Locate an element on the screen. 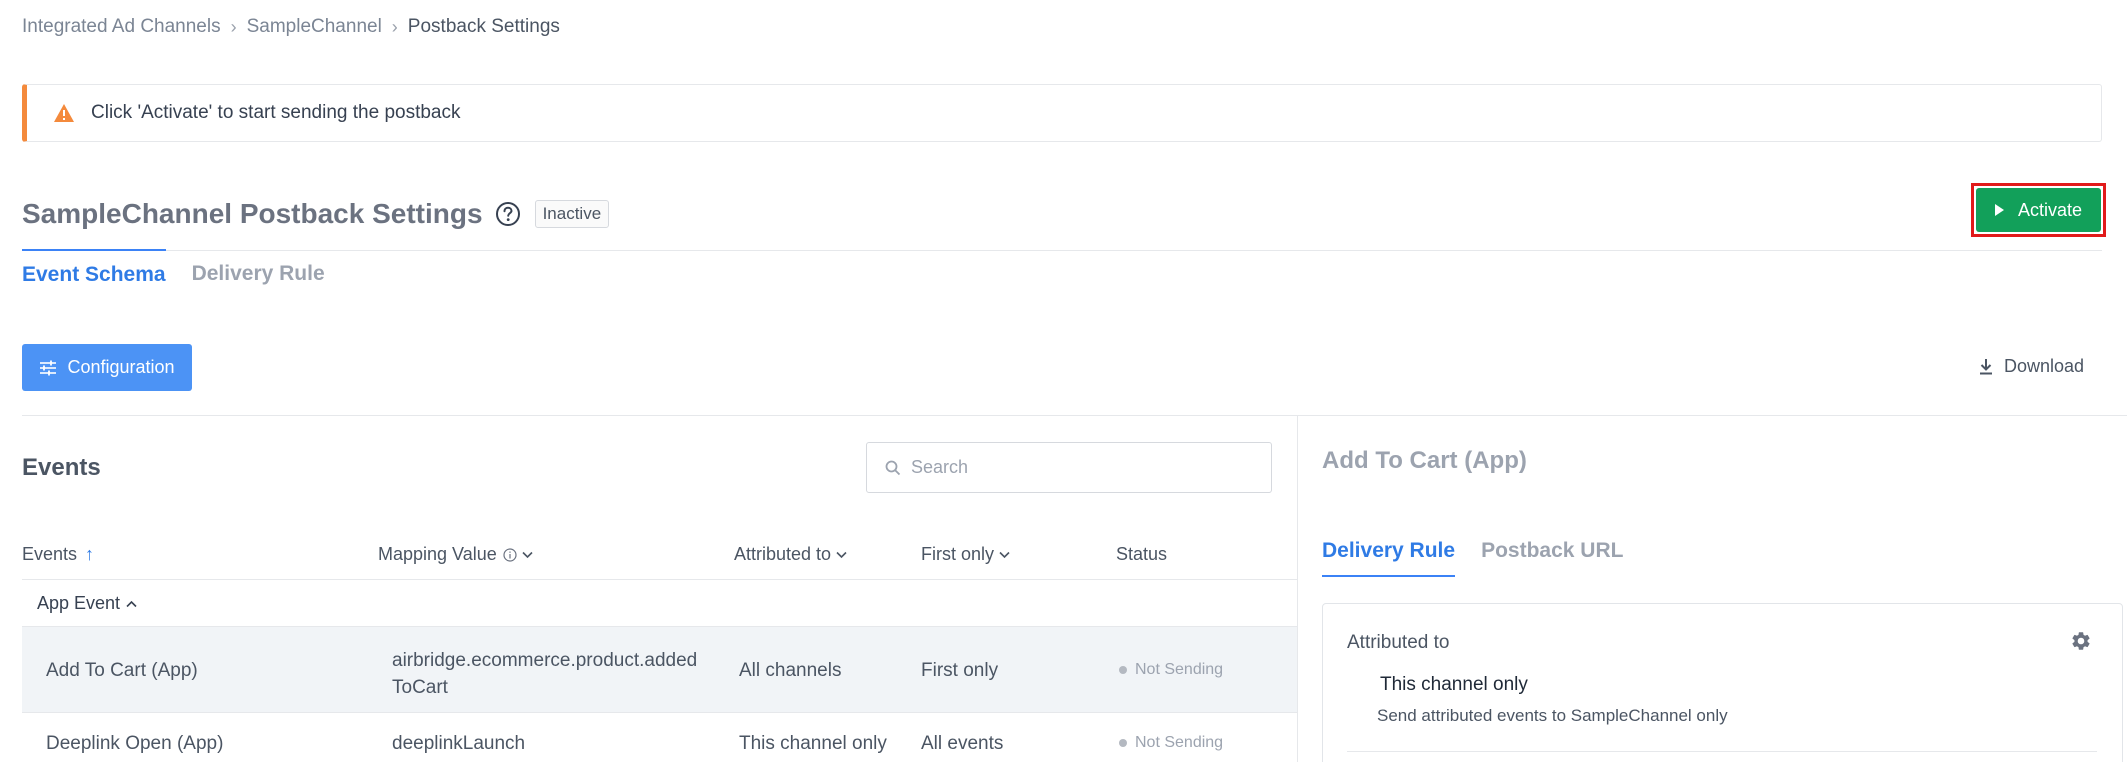 Image resolution: width=2127 pixels, height=762 pixels. column-first-only: First only is located at coordinates (965, 554).